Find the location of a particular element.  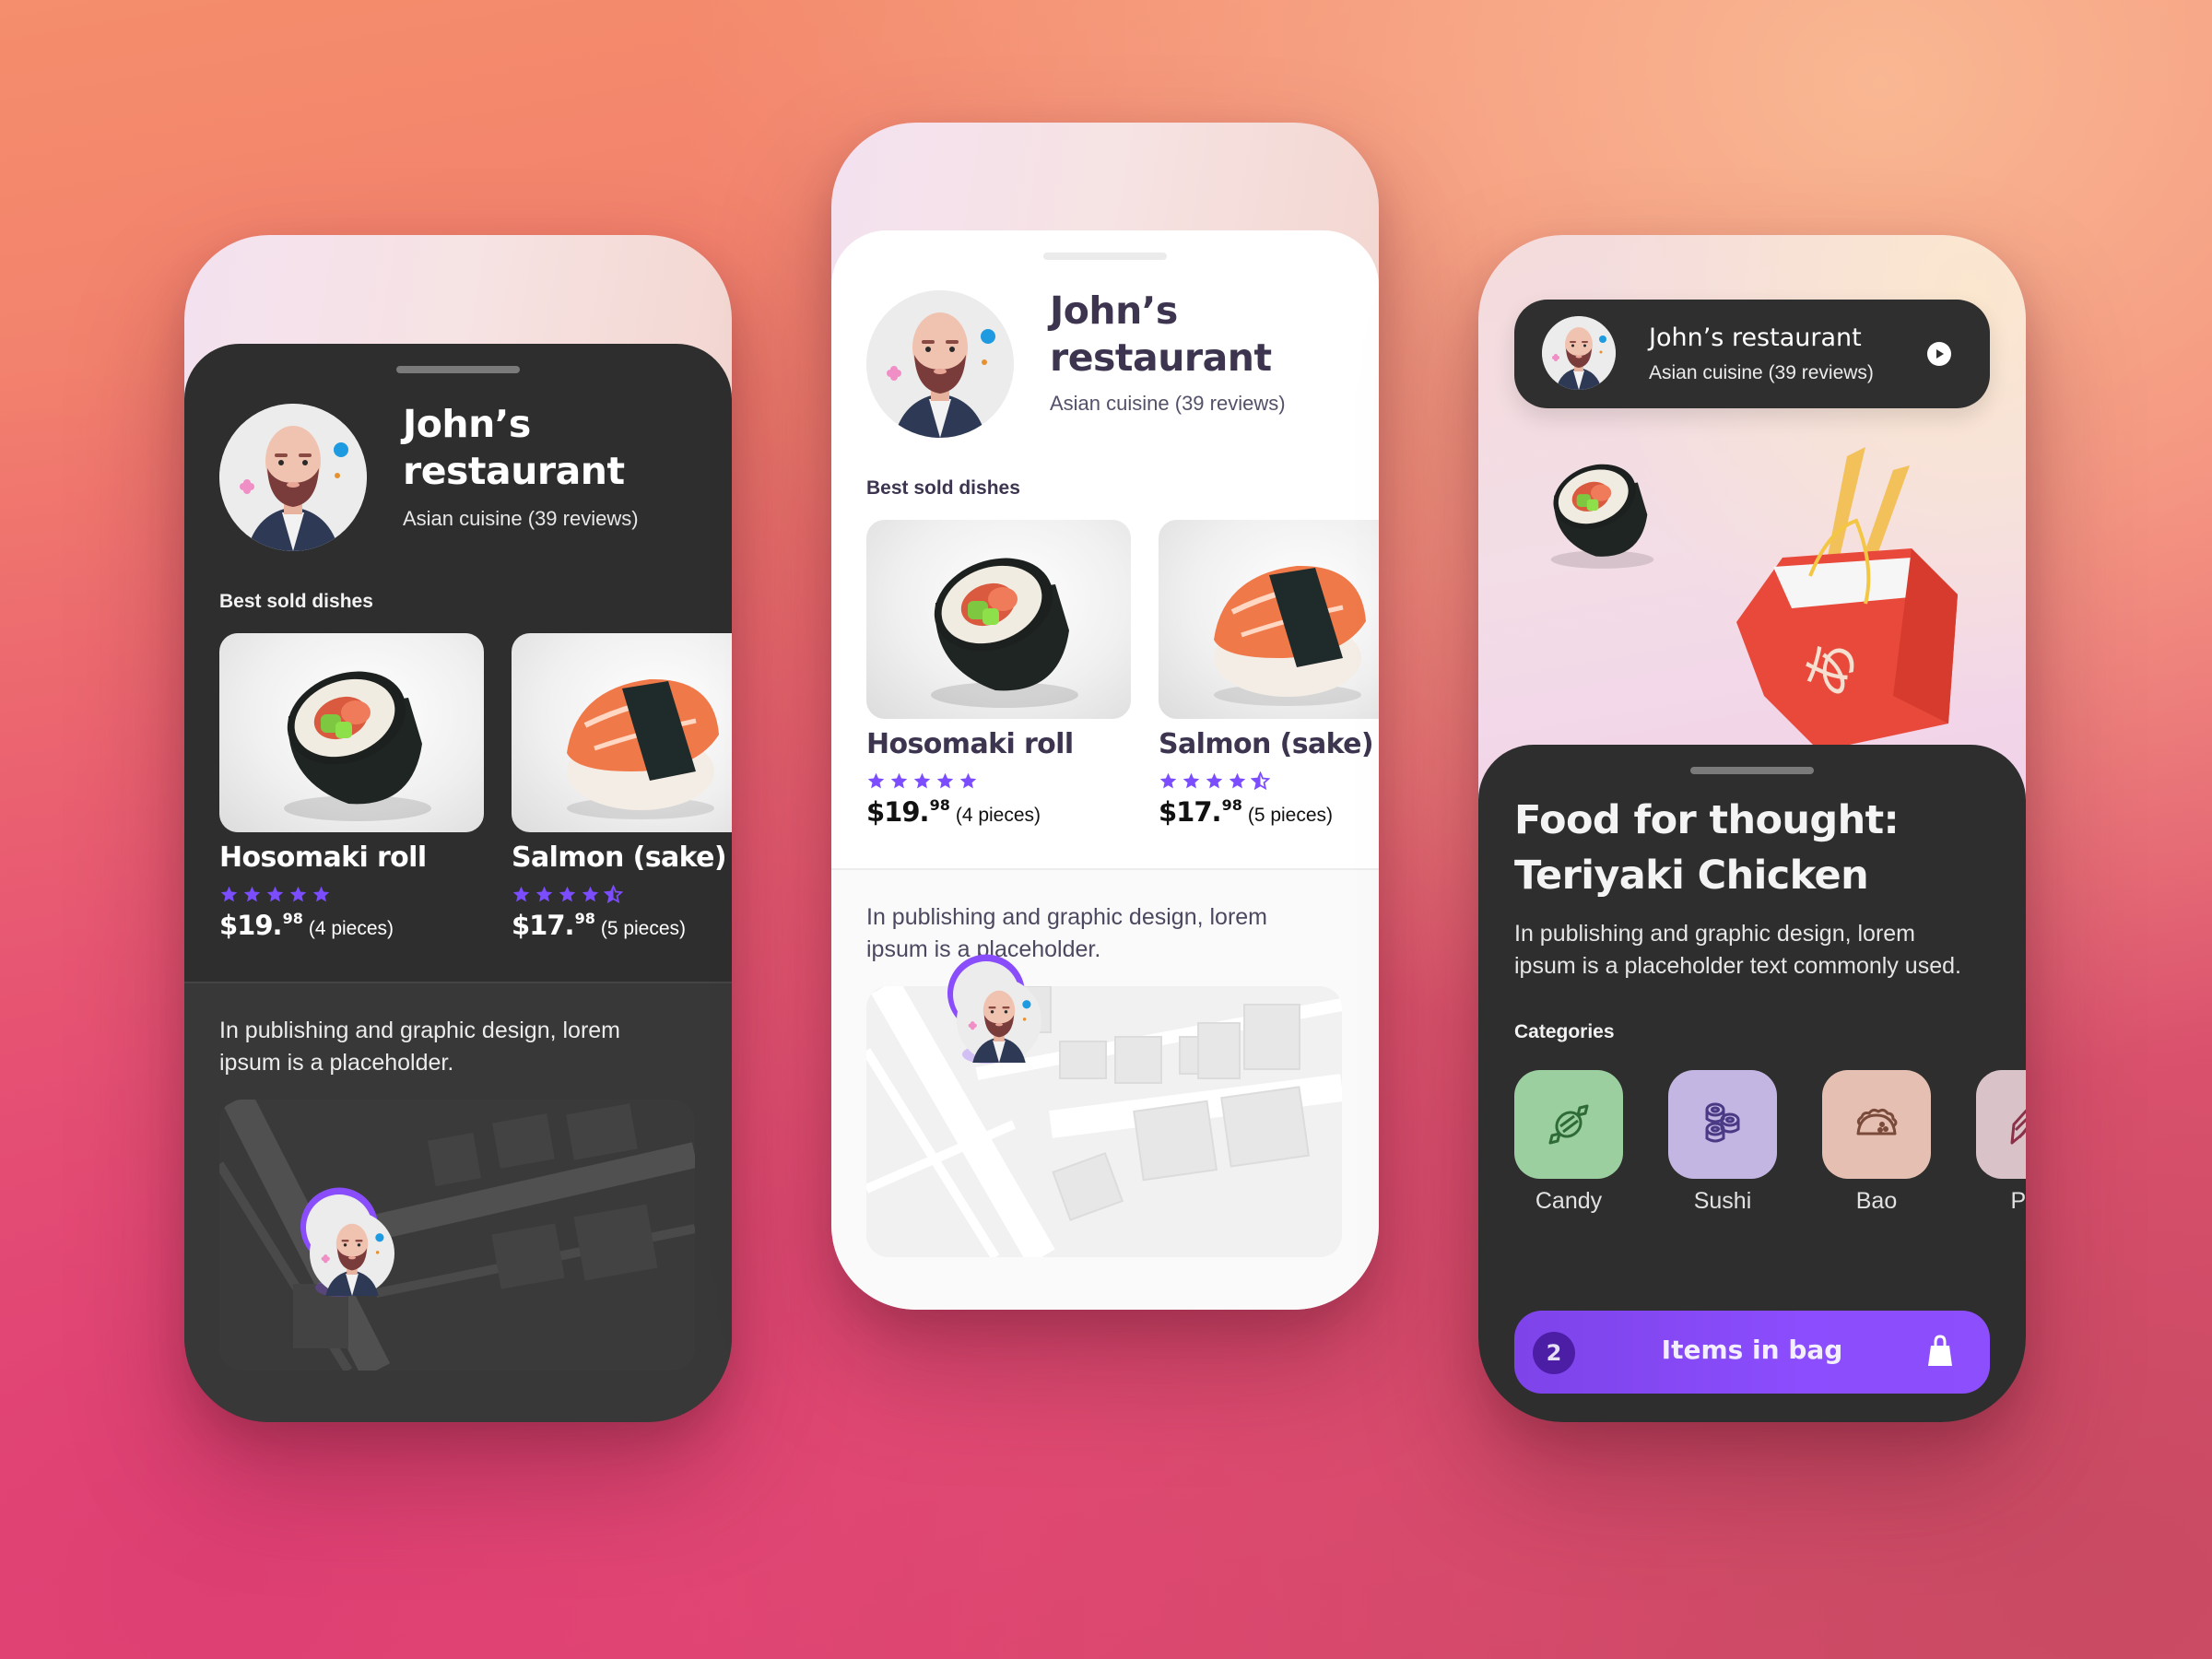

play-icon is located at coordinates (1939, 354).